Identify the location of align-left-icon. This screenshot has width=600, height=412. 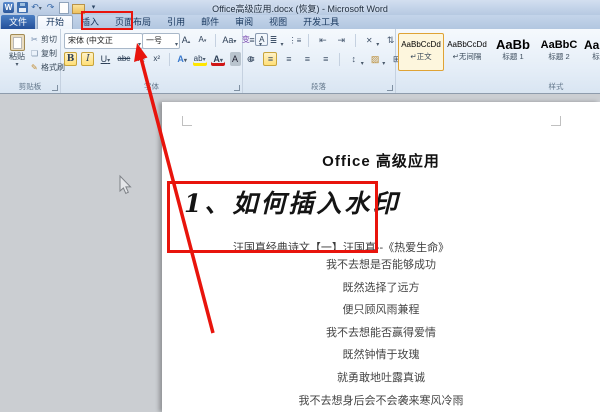
(252, 59).